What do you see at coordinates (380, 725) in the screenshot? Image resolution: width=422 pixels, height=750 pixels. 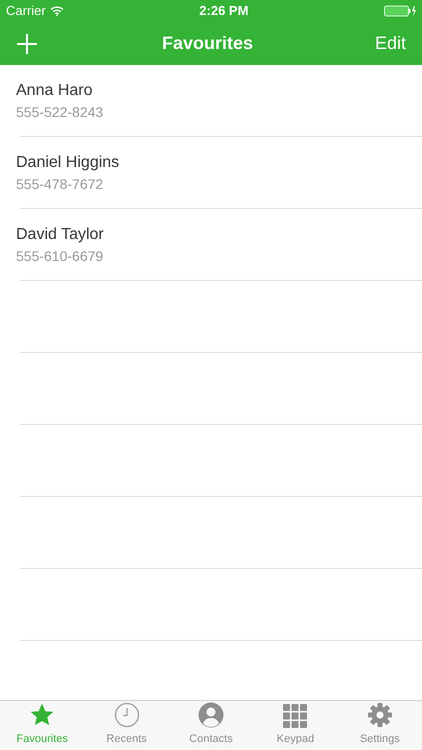 I see `tab: Settings` at bounding box center [380, 725].